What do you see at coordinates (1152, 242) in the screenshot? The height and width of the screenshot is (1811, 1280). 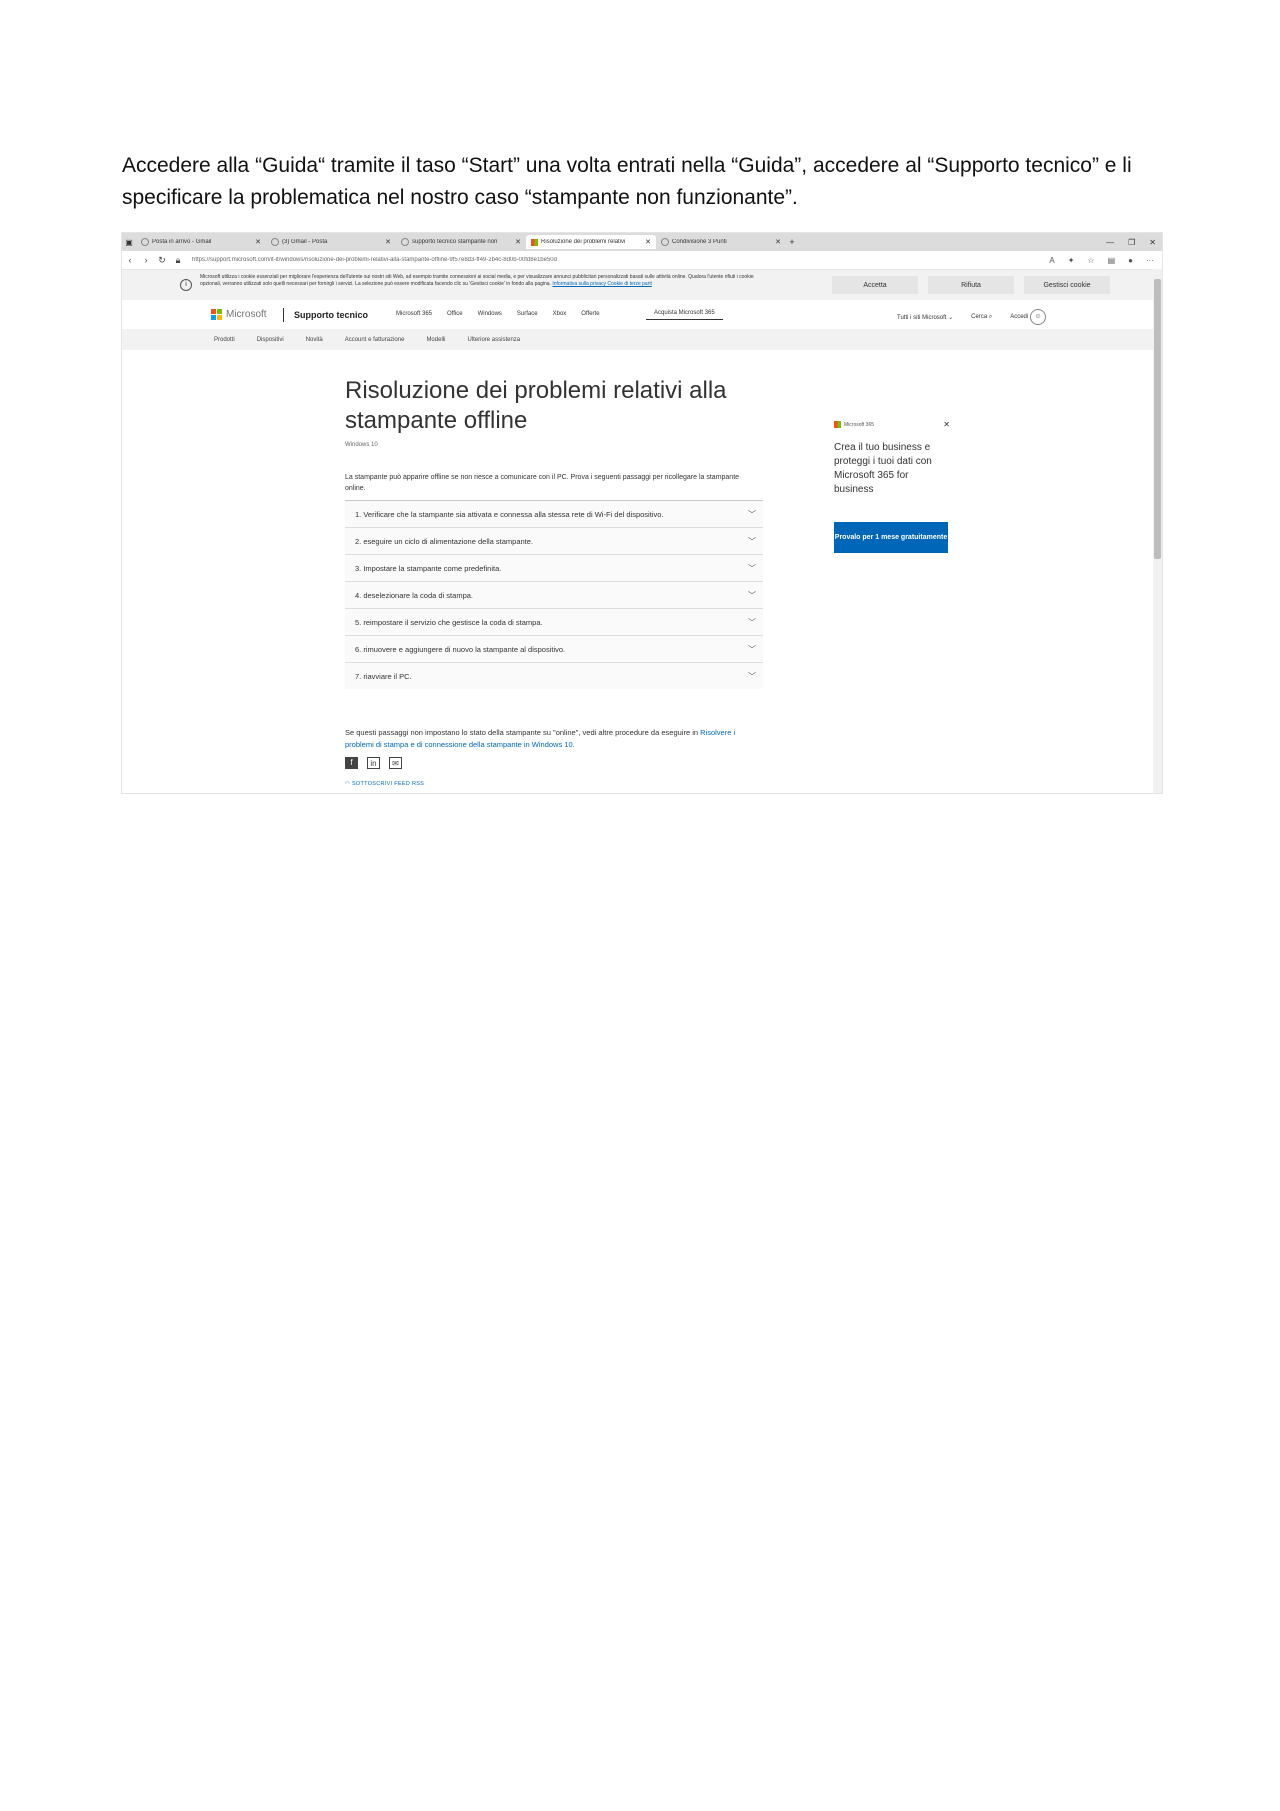 I see `close-window-icon: ✕` at bounding box center [1152, 242].